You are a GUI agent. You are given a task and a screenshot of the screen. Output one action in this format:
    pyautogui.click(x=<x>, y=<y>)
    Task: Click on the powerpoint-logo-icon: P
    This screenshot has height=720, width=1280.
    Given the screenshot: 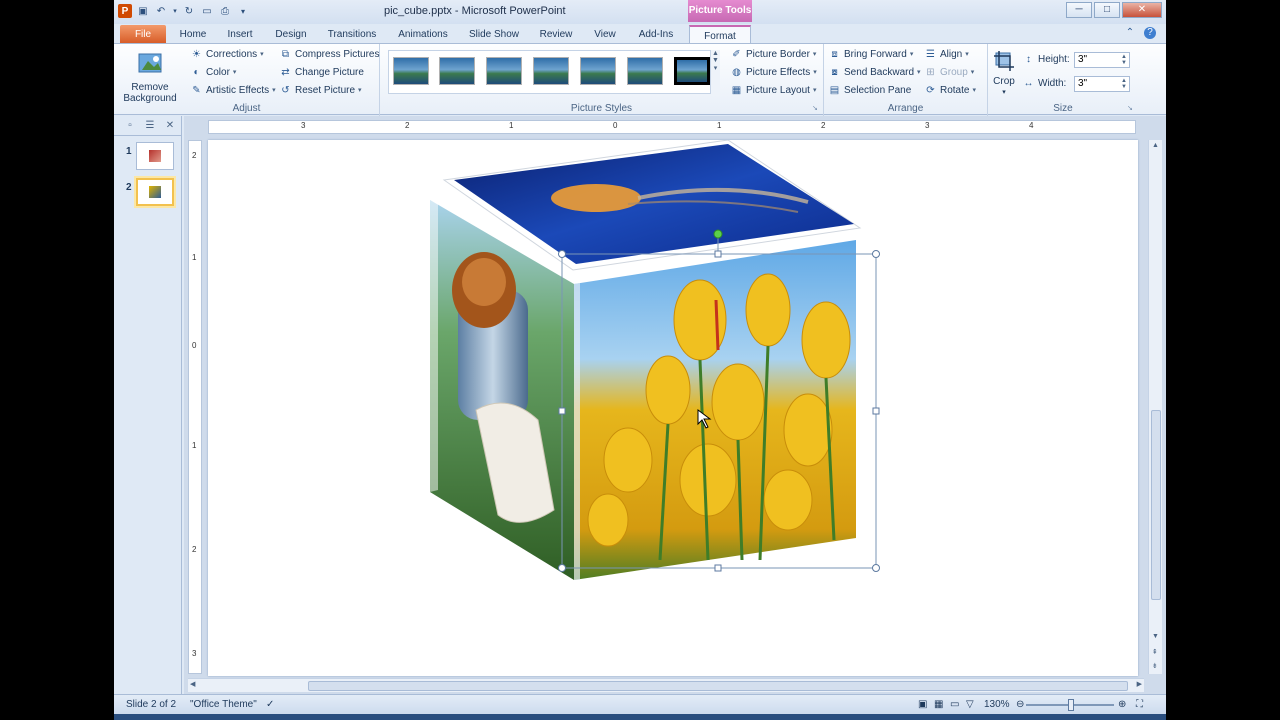 What is the action you would take?
    pyautogui.click(x=125, y=11)
    